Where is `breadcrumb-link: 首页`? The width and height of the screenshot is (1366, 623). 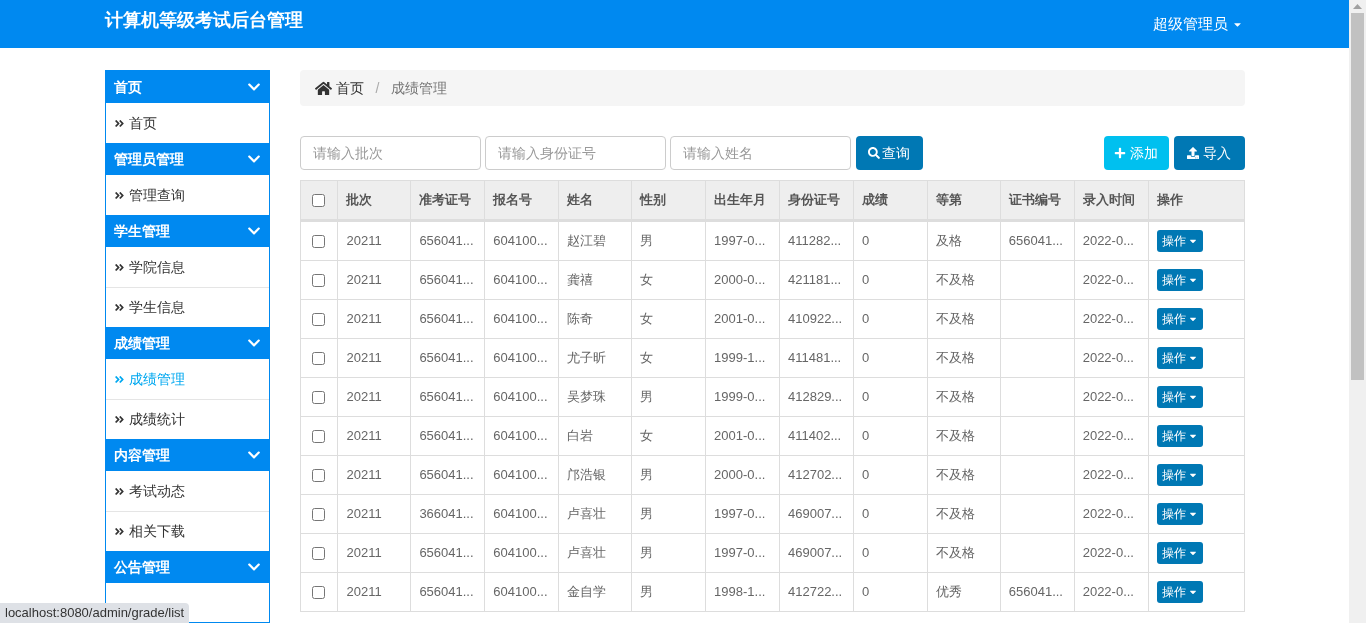
breadcrumb-link: 首页 is located at coordinates (339, 88).